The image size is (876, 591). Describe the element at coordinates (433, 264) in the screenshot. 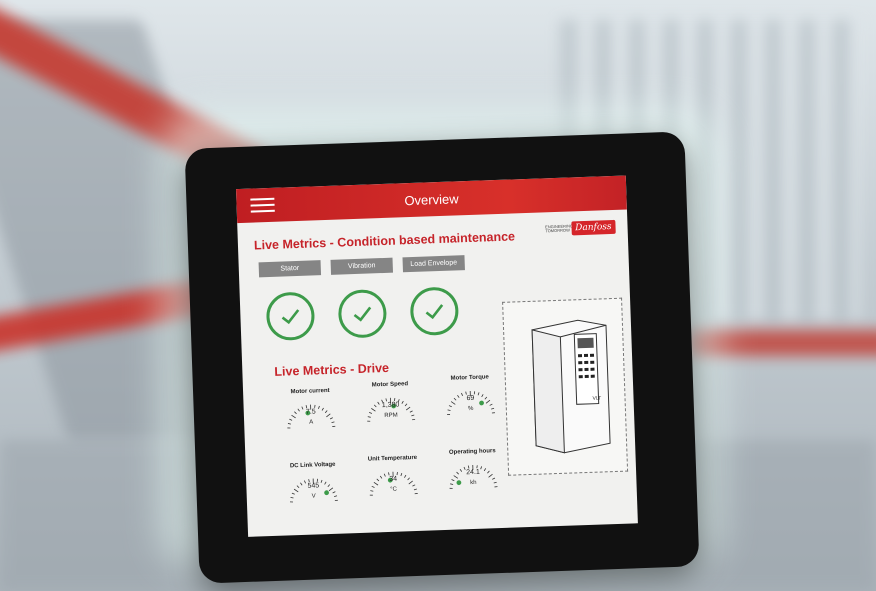

I see `tab-load-envelope: Load Envelope` at that location.